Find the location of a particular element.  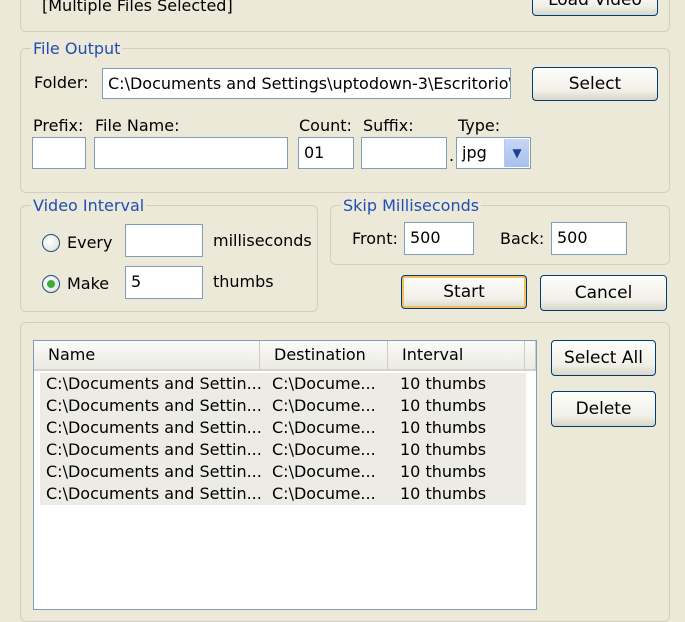

prefix-field is located at coordinates (59, 153).